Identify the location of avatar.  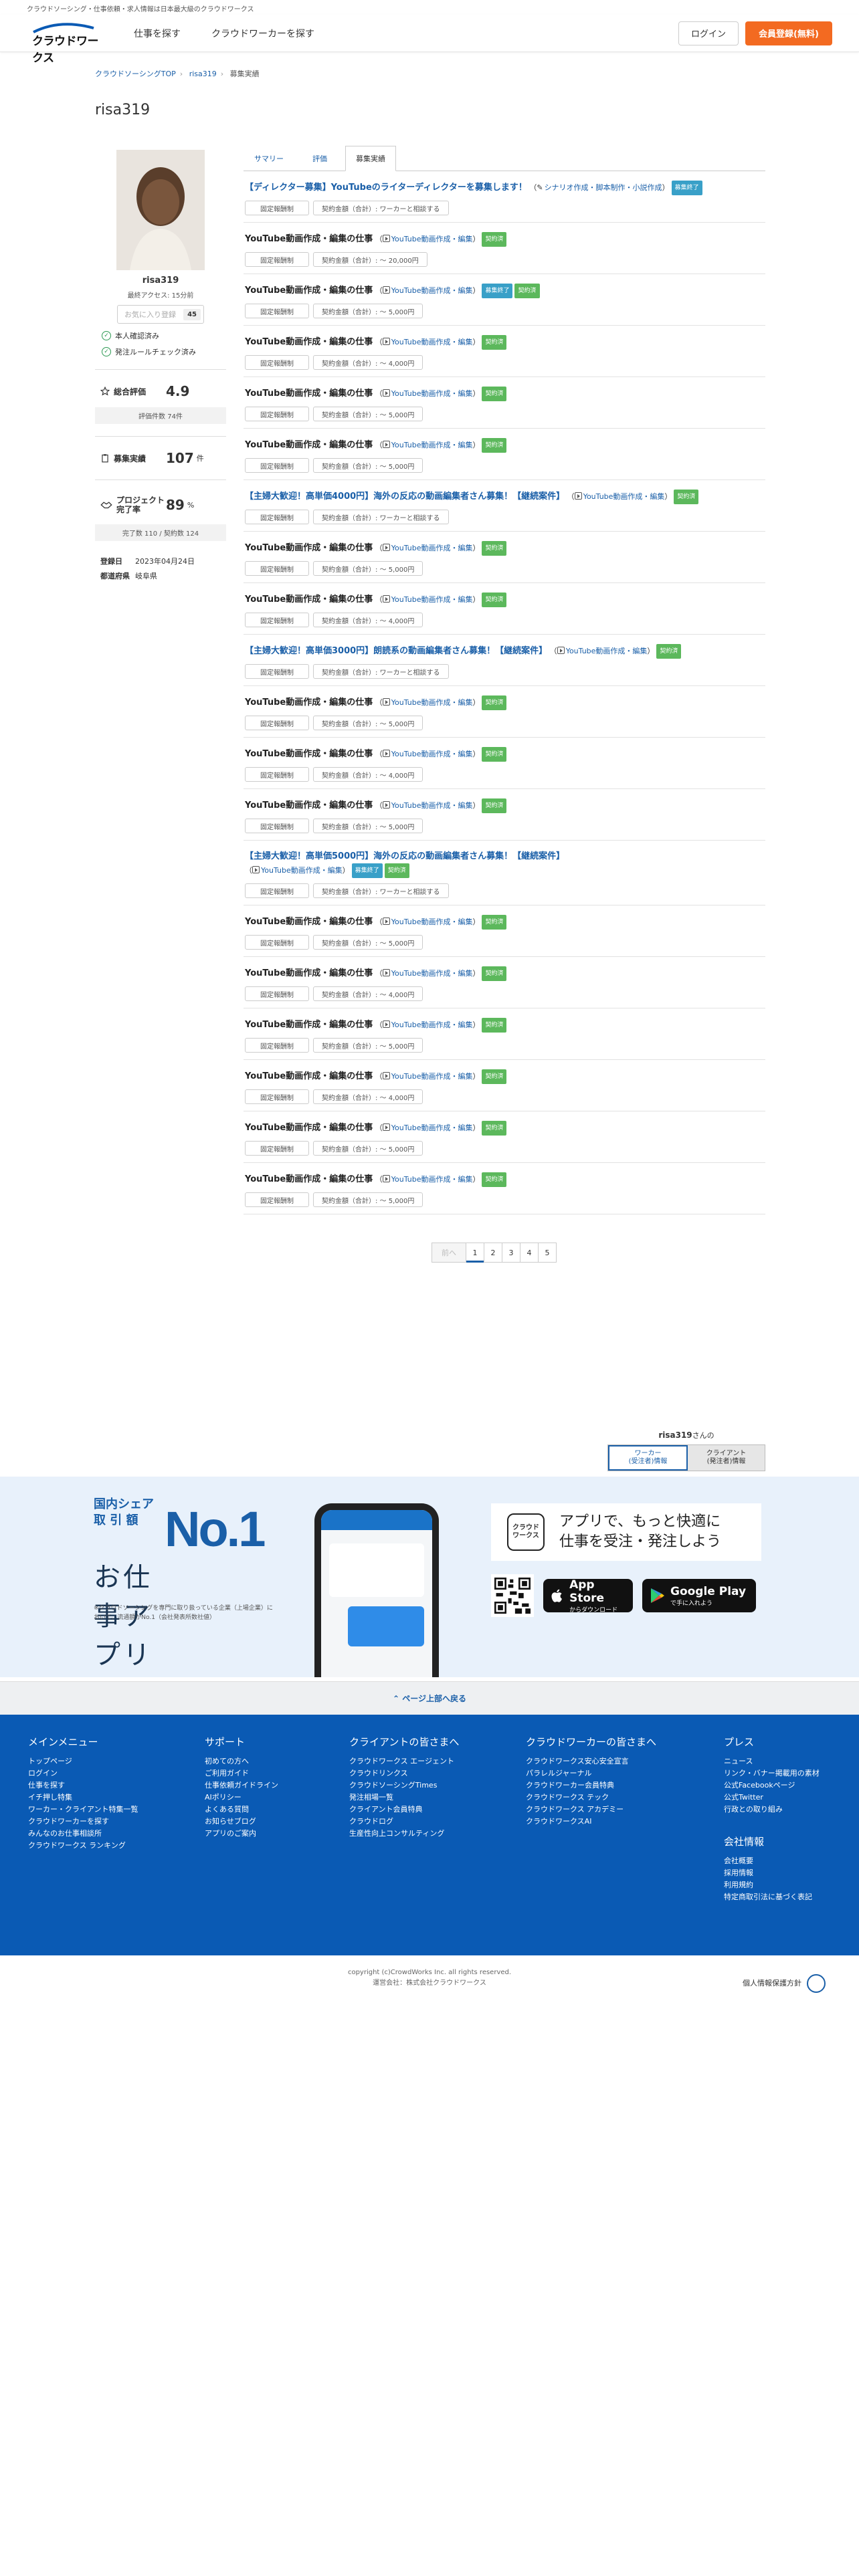
(160, 210).